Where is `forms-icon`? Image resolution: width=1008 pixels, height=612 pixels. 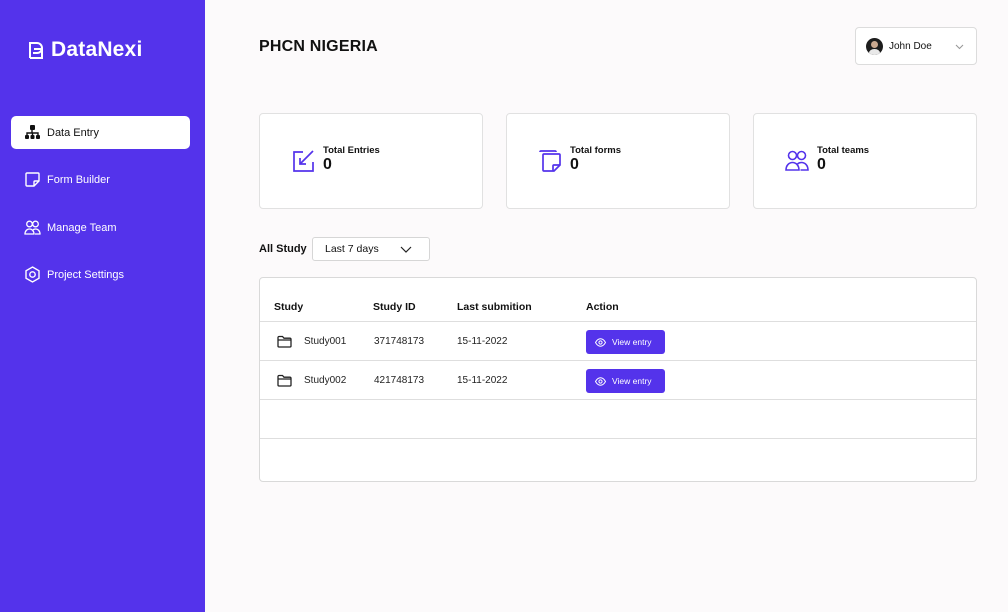
forms-icon is located at coordinates (550, 161).